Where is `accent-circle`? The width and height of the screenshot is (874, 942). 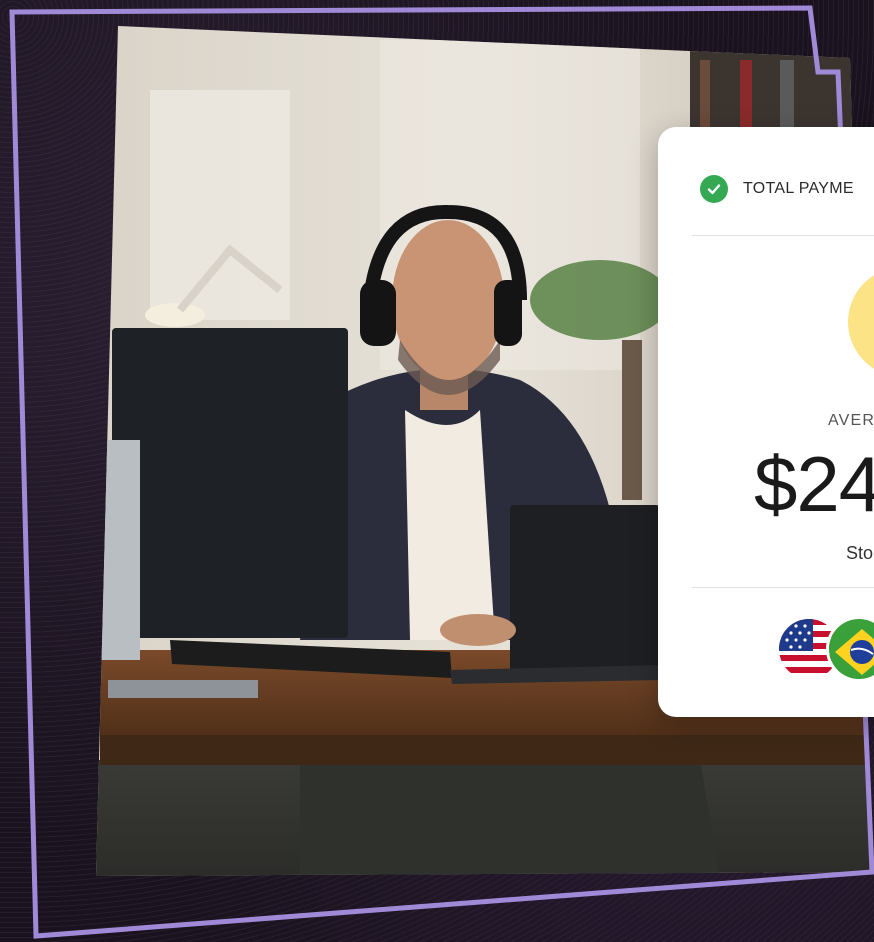
accent-circle is located at coordinates (861, 322).